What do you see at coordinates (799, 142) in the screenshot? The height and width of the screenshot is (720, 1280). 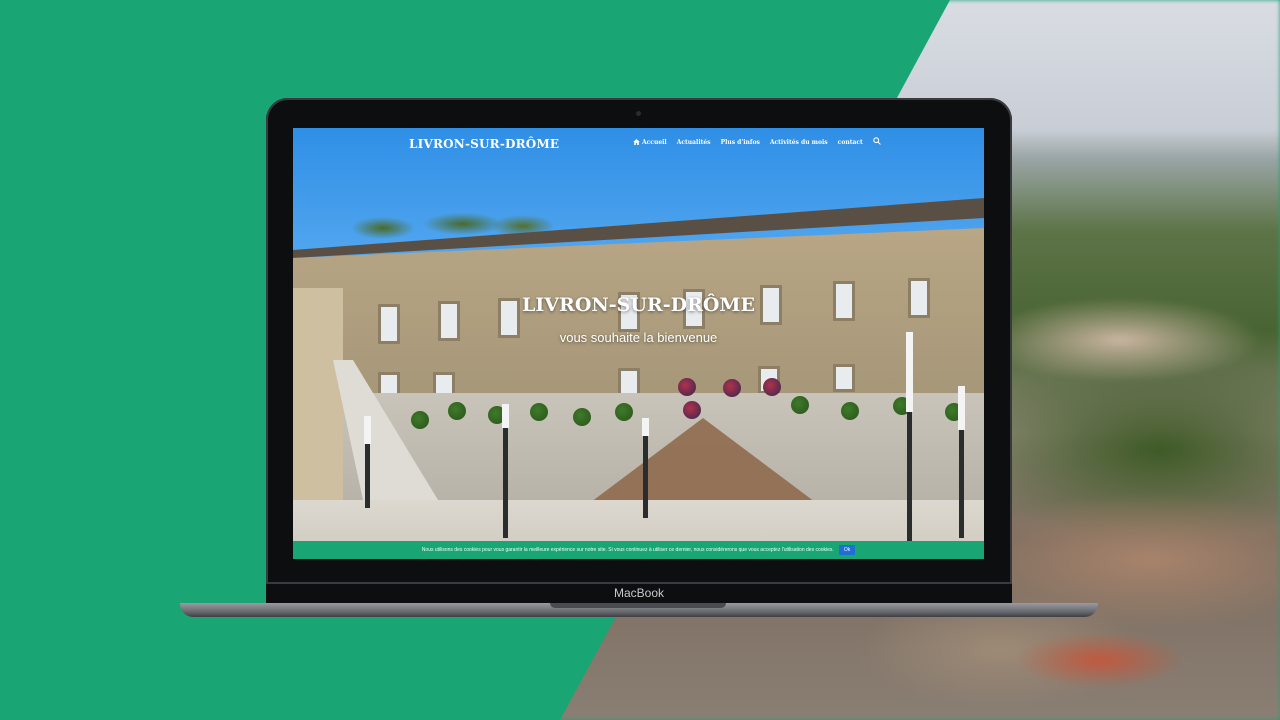 I see `nav-item-activites-du-mois: Activités du mois` at bounding box center [799, 142].